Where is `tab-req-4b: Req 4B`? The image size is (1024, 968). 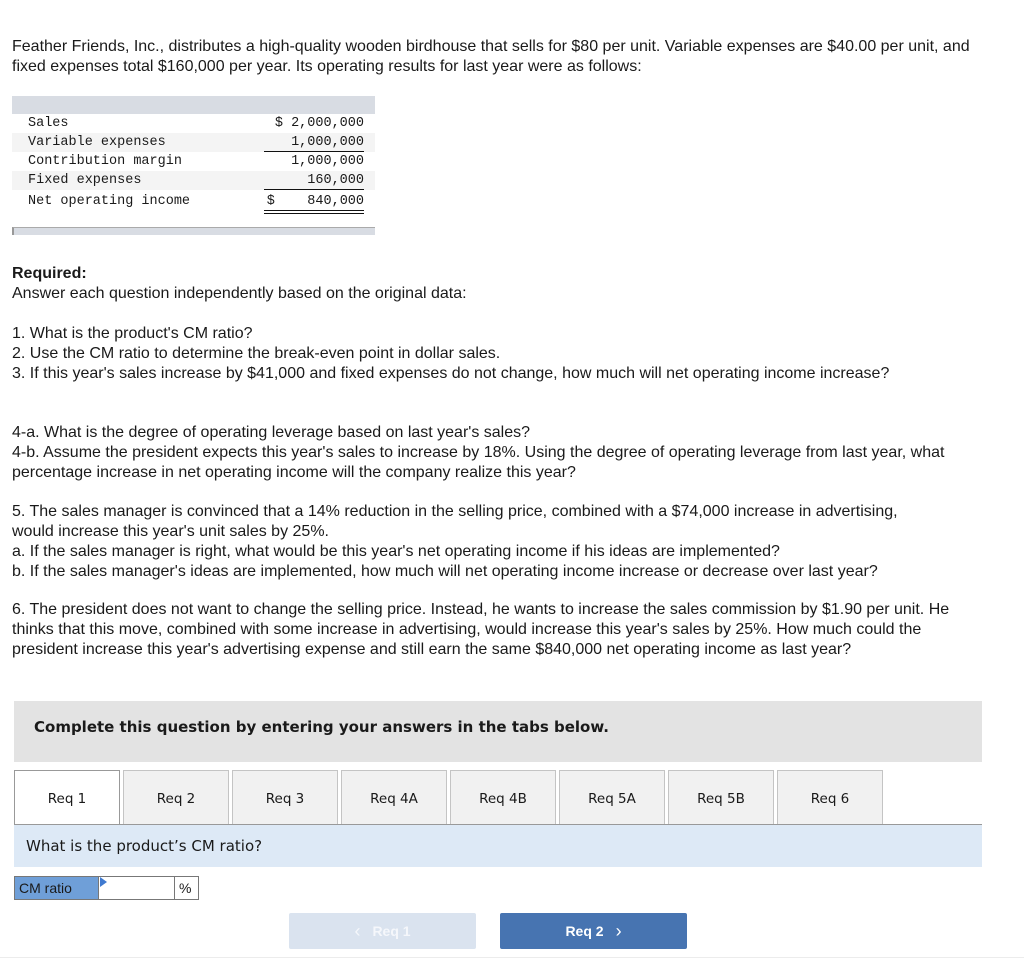 tab-req-4b: Req 4B is located at coordinates (503, 797).